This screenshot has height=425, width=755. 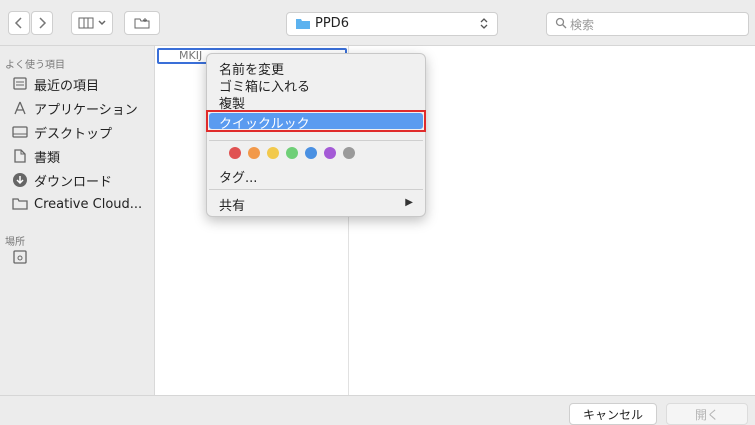 I want to click on cancel-button: キャンセル, so click(x=613, y=414).